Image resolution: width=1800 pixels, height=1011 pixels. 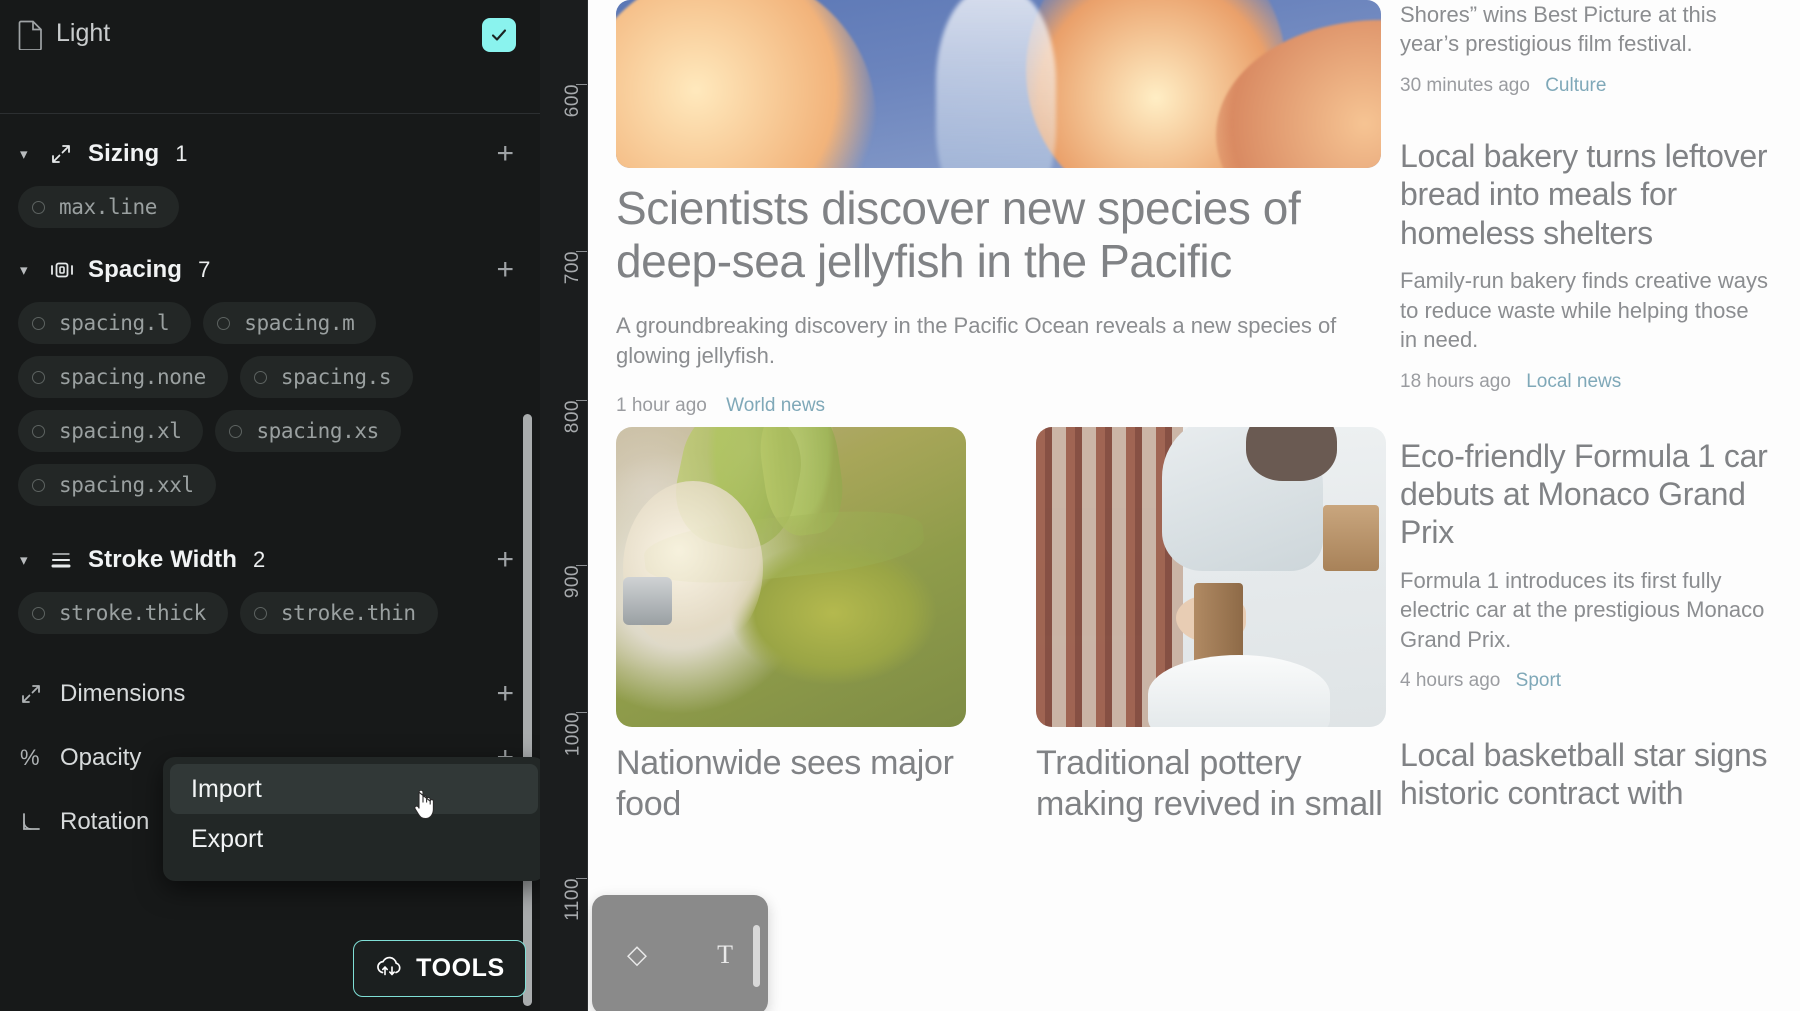 I want to click on token-chip: spacing.m, so click(x=290, y=323).